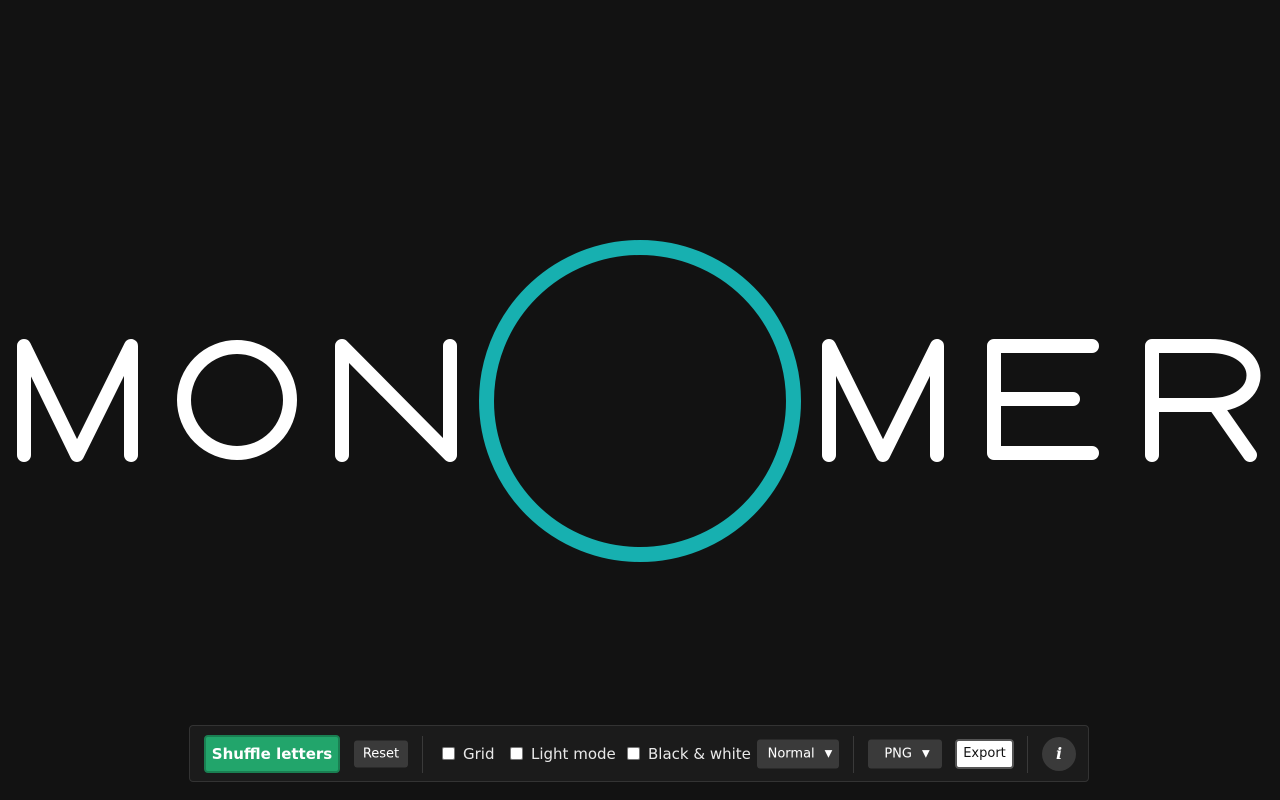 This screenshot has width=1280, height=800. What do you see at coordinates (573, 753) in the screenshot?
I see `light-mode-label: Light mode` at bounding box center [573, 753].